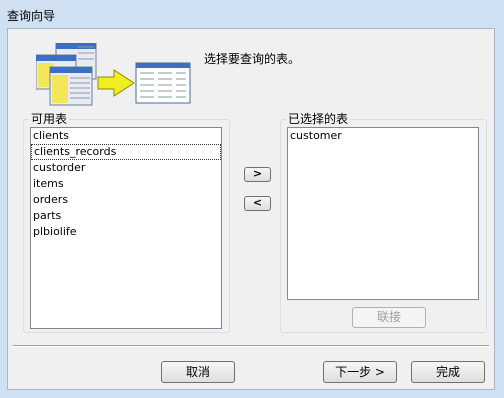 The width and height of the screenshot is (504, 398). I want to click on title-bar: 查询向导, so click(252, 14).